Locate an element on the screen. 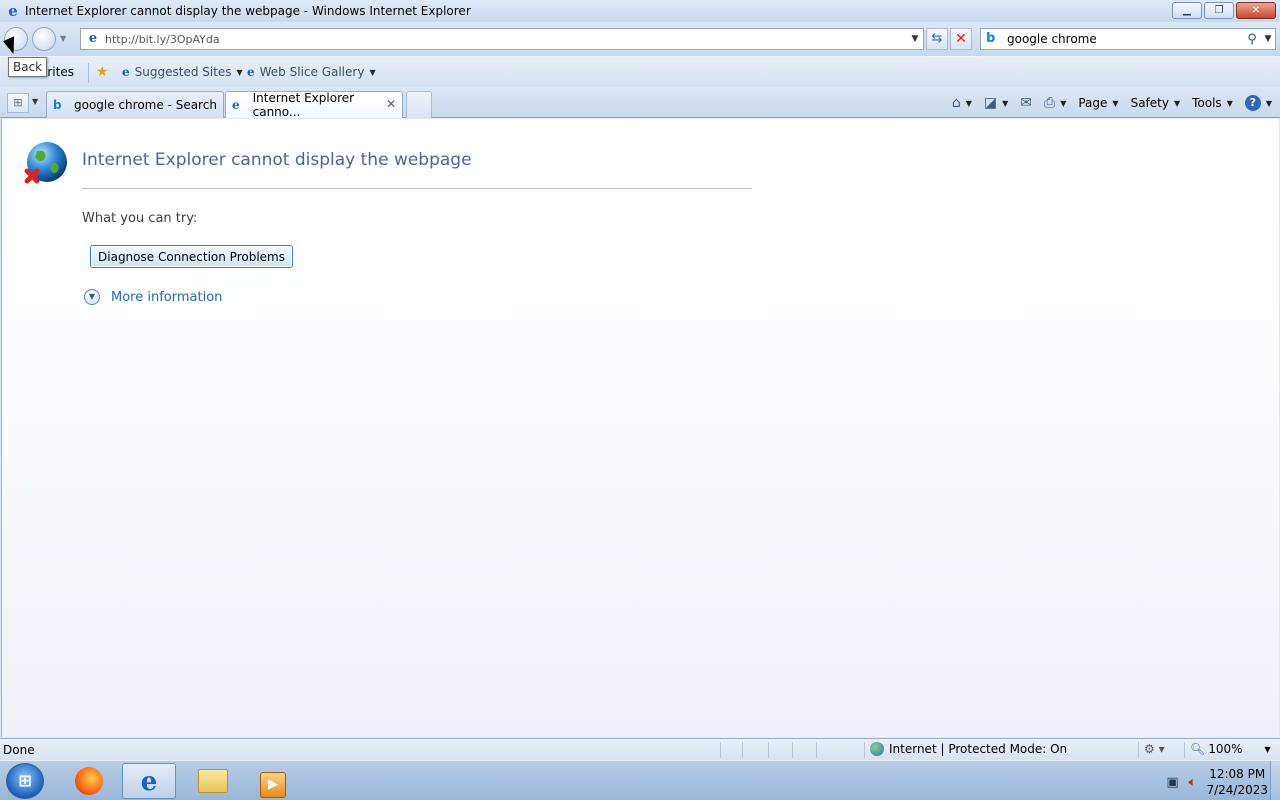 This screenshot has width=1280, height=800. safety-menu: Safety ▼ is located at coordinates (1156, 103).